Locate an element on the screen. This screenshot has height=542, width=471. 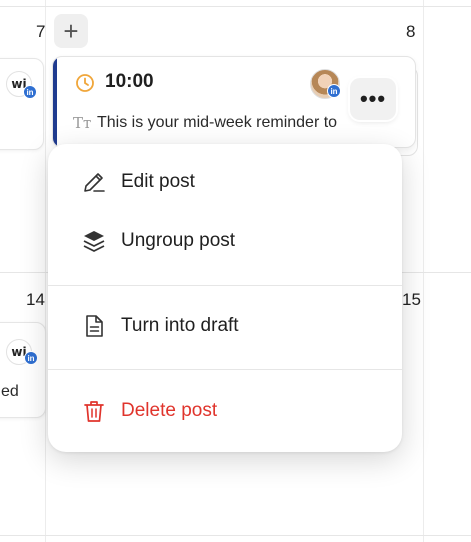
menu-item-label: Ungroup post is located at coordinates (178, 240).